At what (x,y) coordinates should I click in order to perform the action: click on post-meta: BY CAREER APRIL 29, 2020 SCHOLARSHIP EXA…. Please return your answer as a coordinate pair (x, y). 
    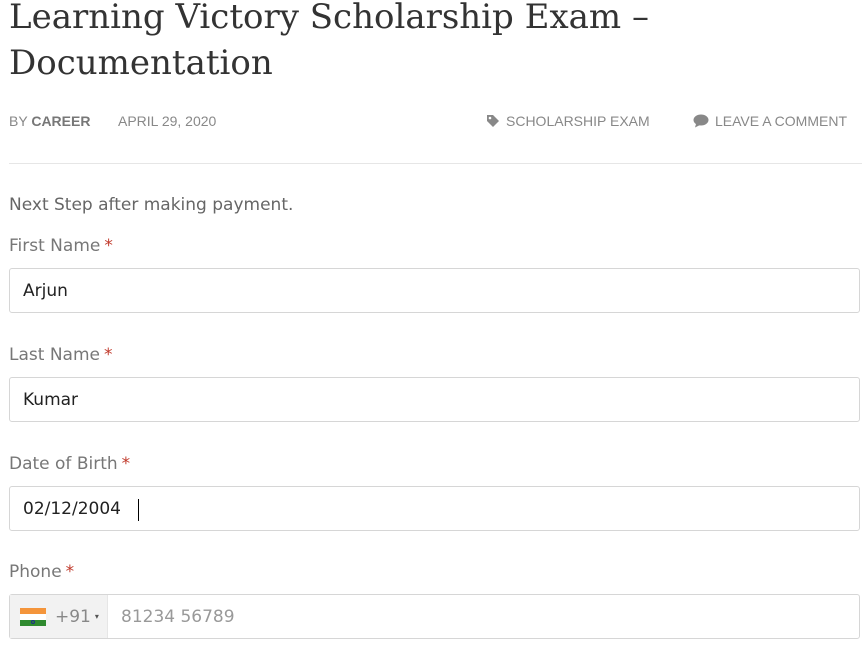
    Looking at the image, I should click on (435, 122).